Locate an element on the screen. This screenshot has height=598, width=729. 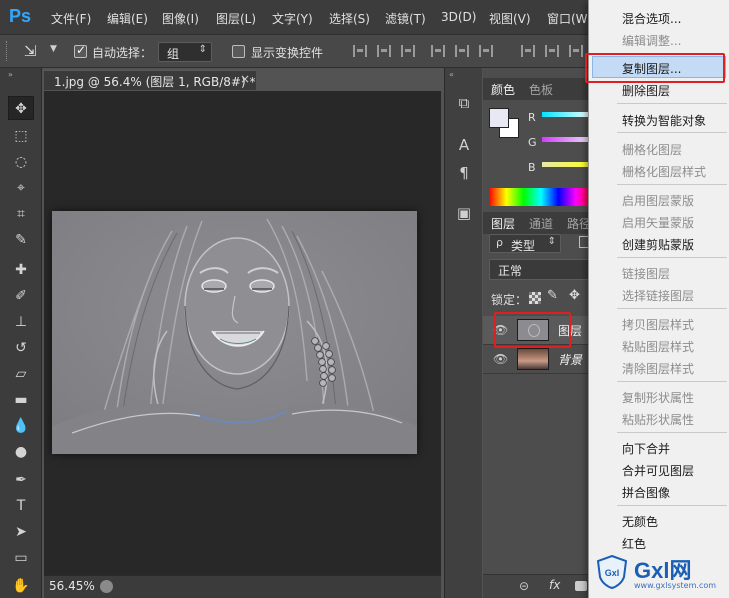
tab-layers: 图层 is located at coordinates (503, 223).